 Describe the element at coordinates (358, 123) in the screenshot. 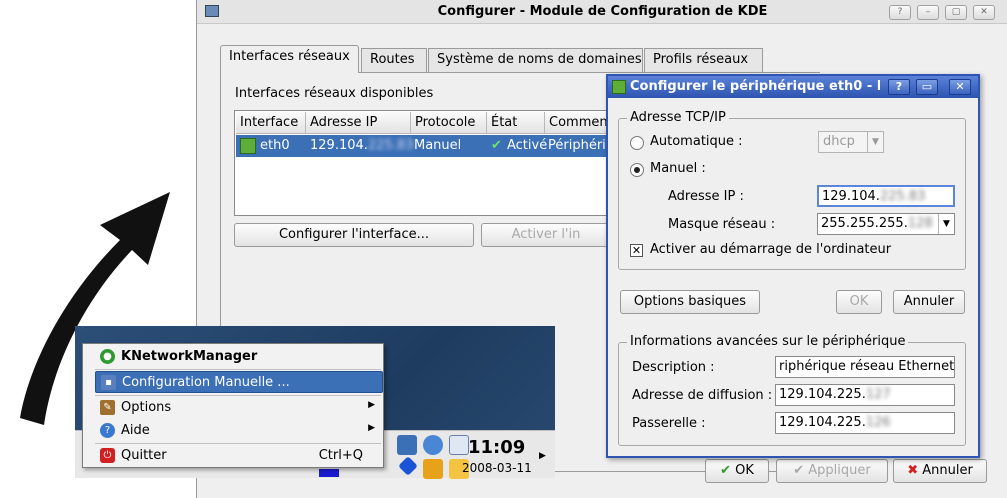

I see `col-ip: Adresse IP` at that location.